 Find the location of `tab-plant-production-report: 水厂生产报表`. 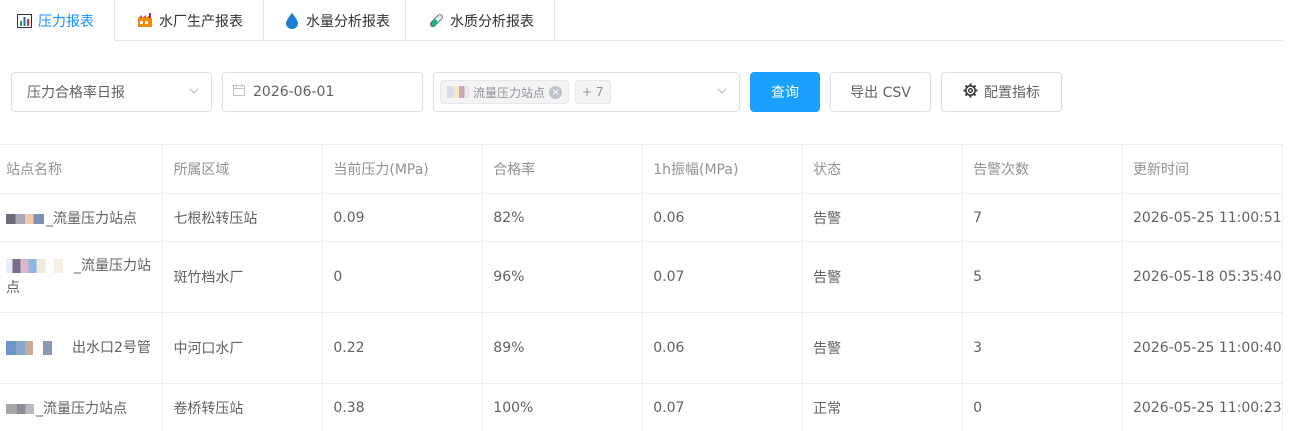

tab-plant-production-report: 水厂生产报表 is located at coordinates (189, 20).